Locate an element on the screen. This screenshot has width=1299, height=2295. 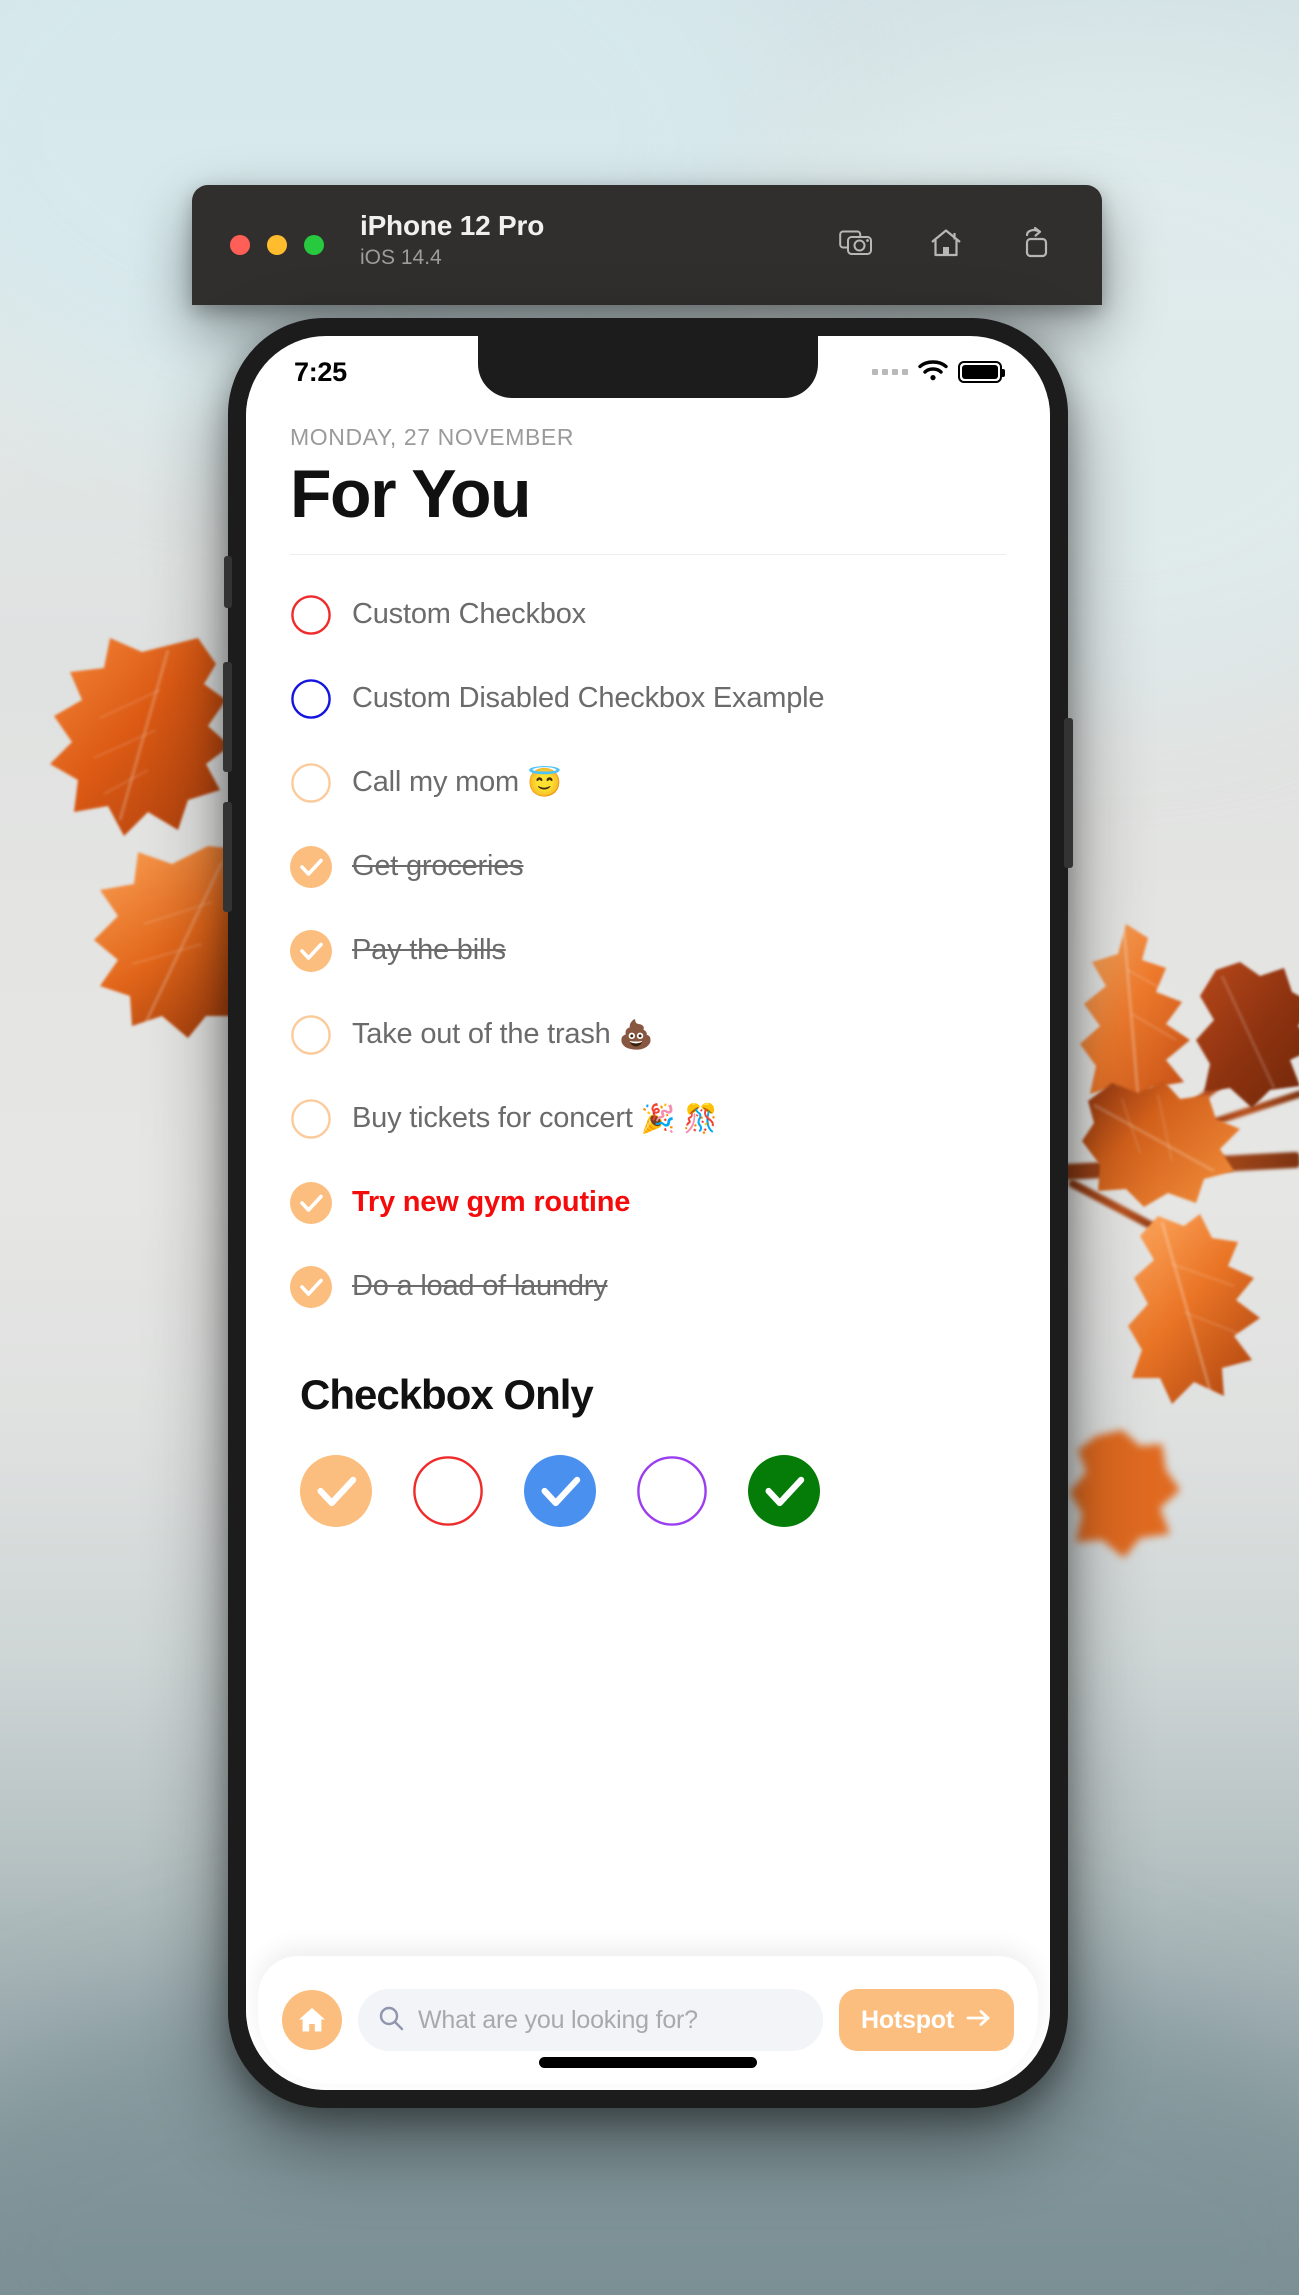
search-input: What are you looking for? is located at coordinates (558, 2020).